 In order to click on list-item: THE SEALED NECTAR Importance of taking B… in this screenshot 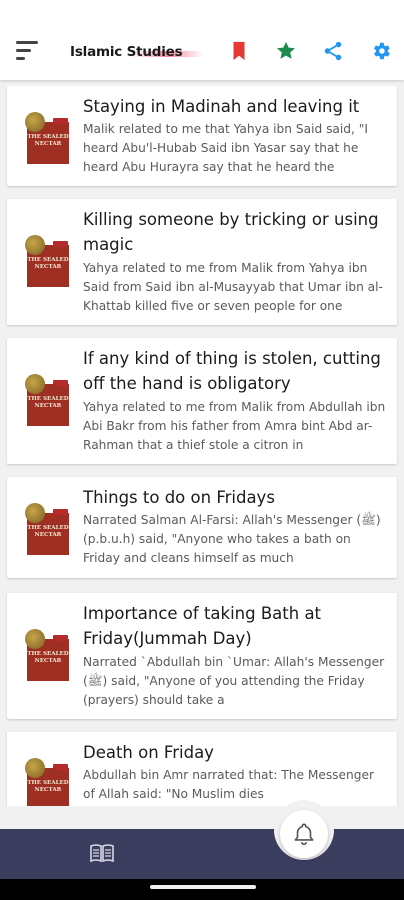, I will do `click(202, 656)`.